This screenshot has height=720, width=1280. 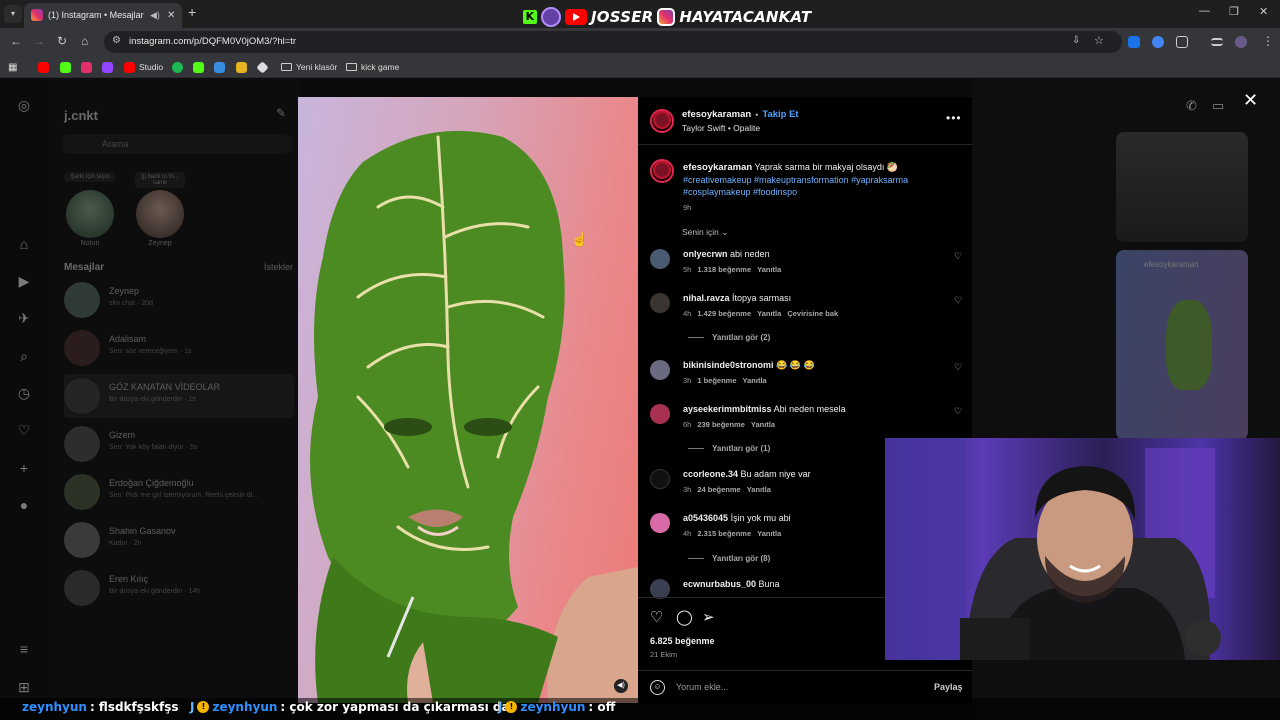 I want to click on apps-grid-icon: ▦, so click(x=12, y=67).